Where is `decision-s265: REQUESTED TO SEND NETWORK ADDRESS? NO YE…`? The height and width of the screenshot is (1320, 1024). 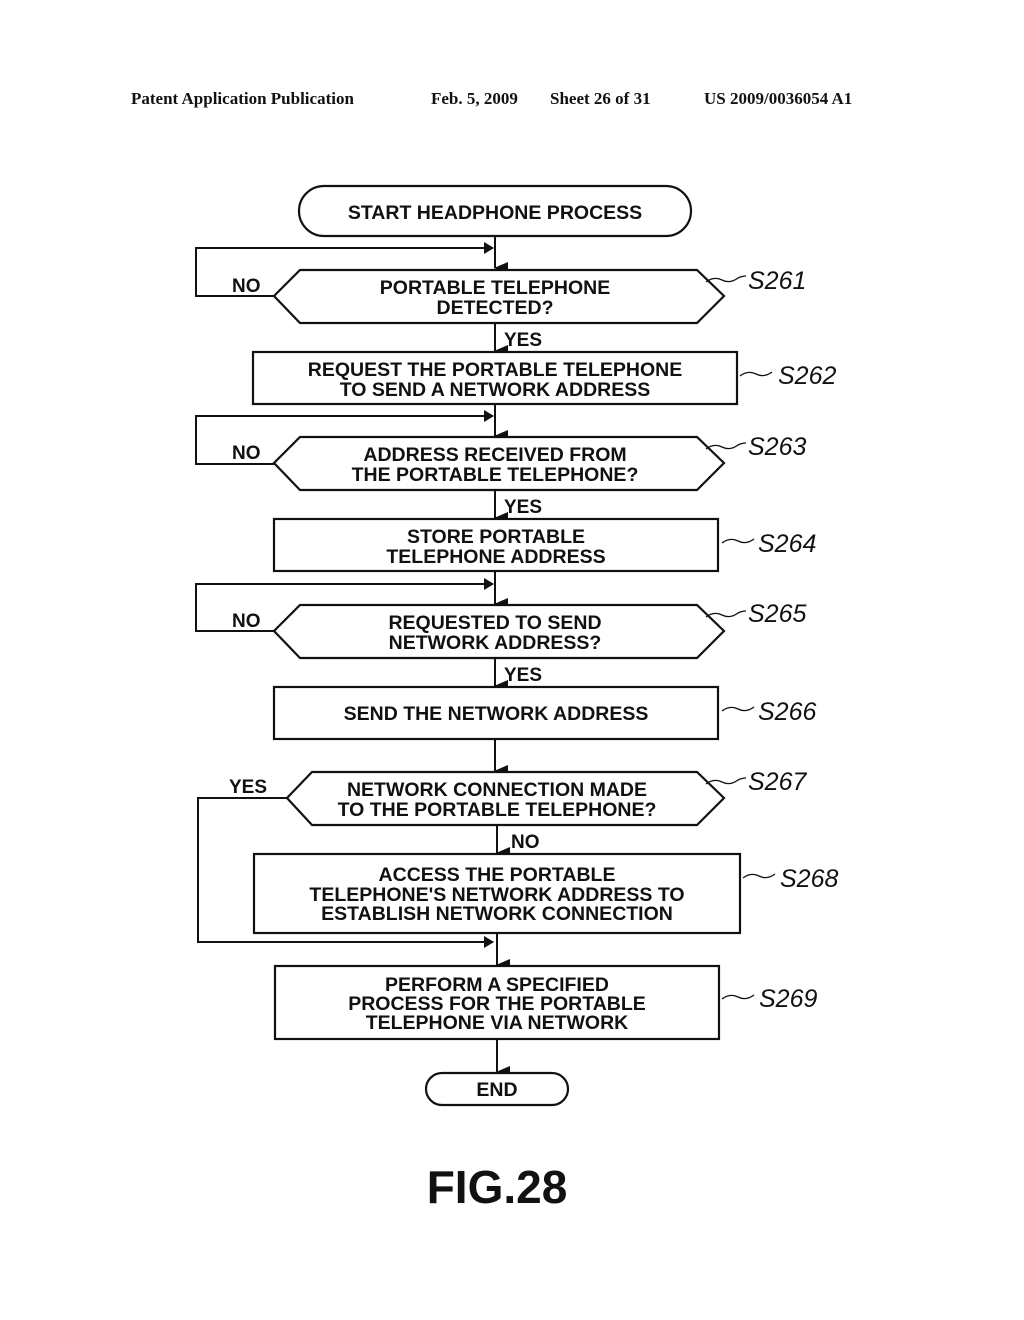 decision-s265: REQUESTED TO SEND NETWORK ADDRESS? NO YE… is located at coordinates (519, 643).